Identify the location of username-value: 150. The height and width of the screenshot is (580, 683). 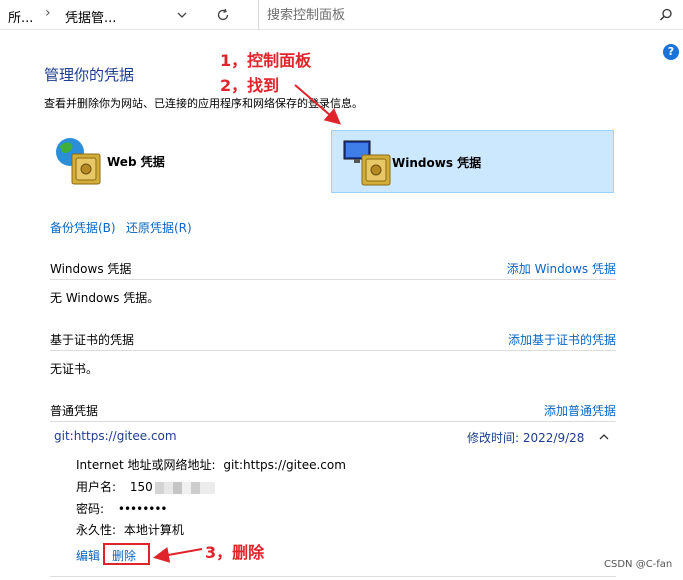
(141, 487).